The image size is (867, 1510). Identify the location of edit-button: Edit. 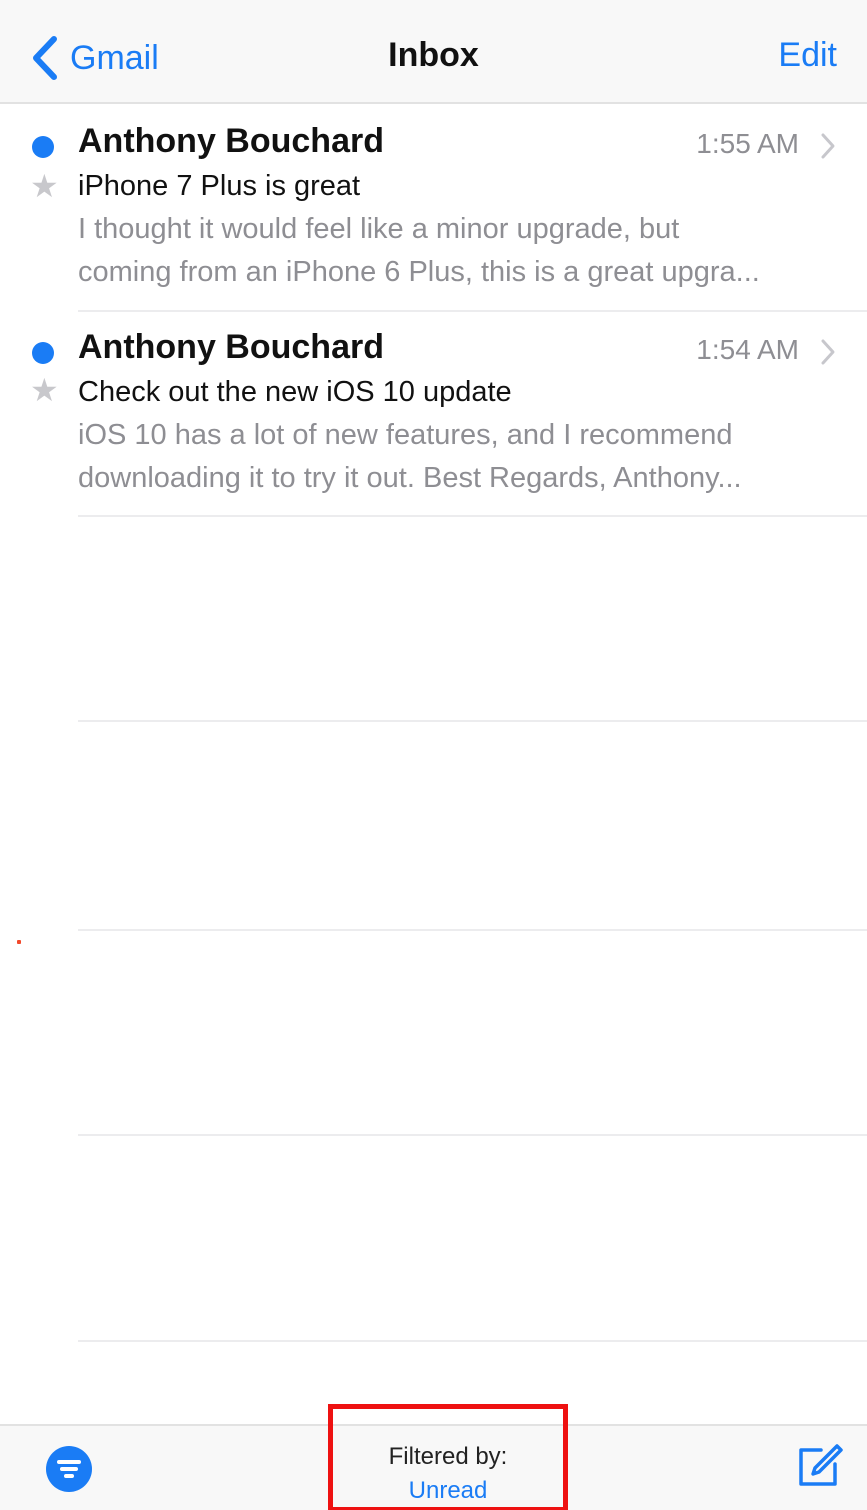
(807, 55).